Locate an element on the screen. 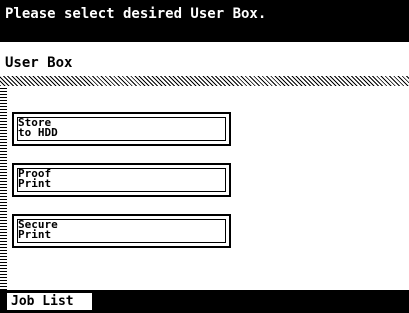 The image size is (409, 313). title-divider is located at coordinates (204, 81).